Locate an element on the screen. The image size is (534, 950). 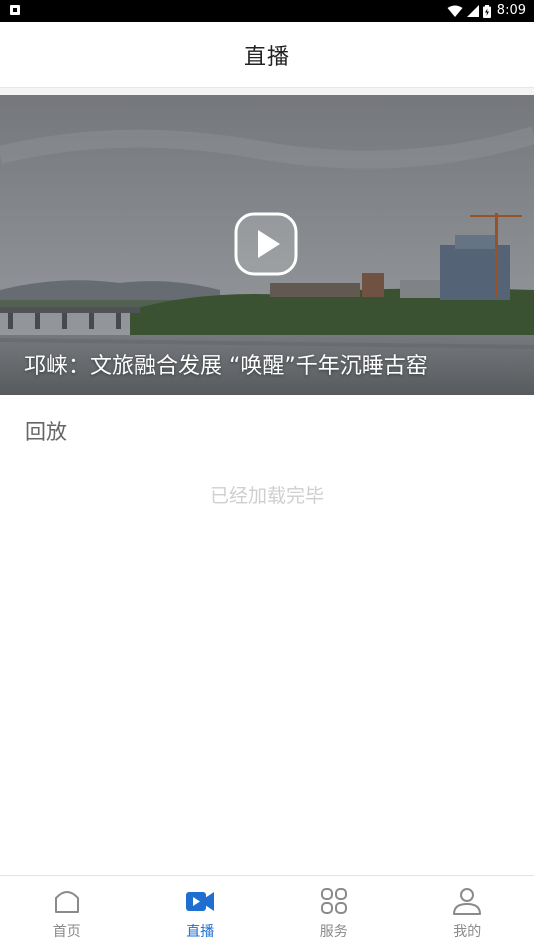
load-complete-text: 已经加载完毕 is located at coordinates (266, 496).